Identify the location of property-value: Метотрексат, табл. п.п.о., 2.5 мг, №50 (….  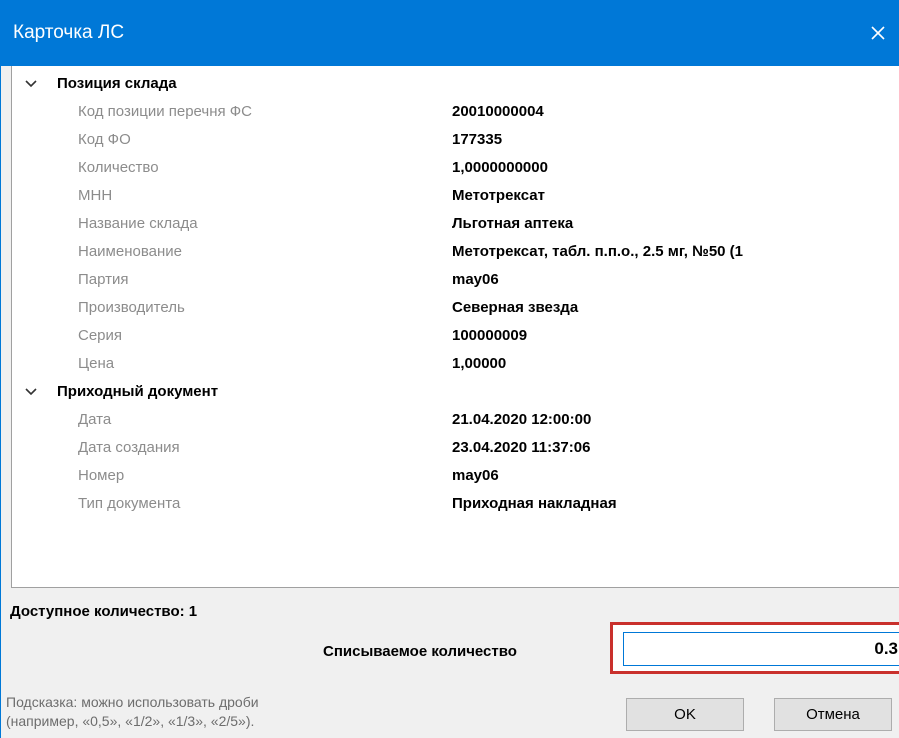
(598, 251).